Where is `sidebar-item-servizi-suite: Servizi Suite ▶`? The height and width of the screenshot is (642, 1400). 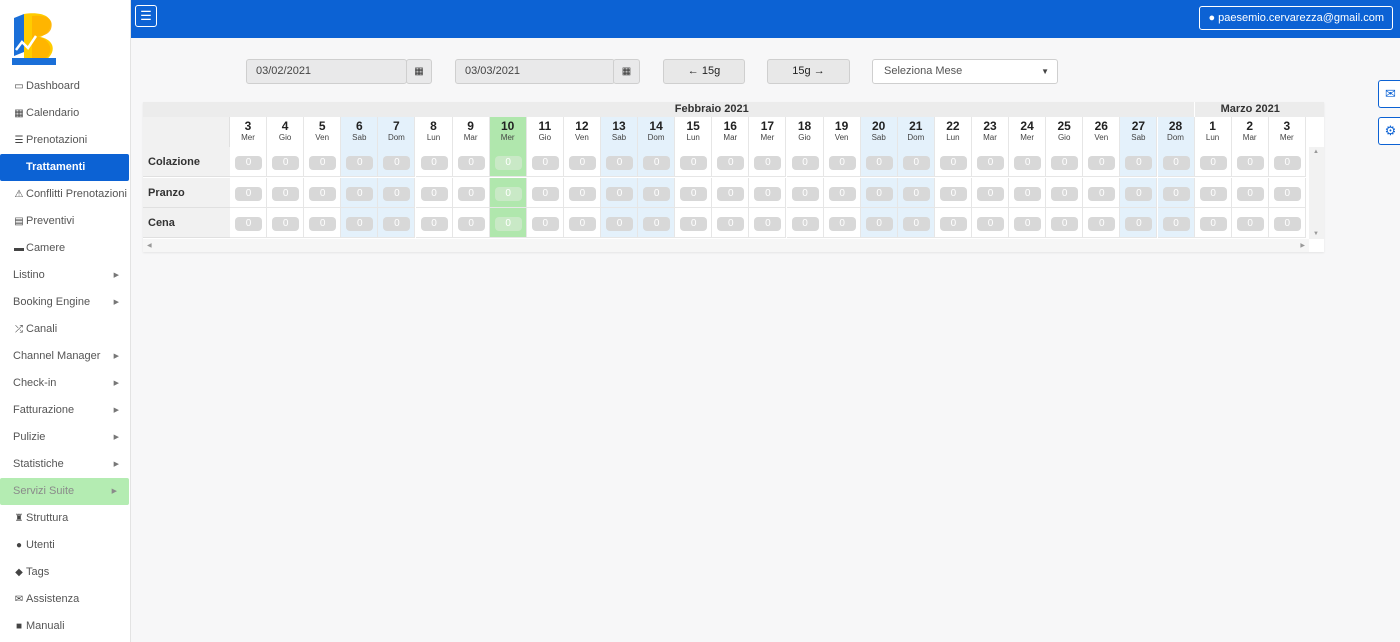
sidebar-item-servizi-suite: Servizi Suite ▶ is located at coordinates (64, 491).